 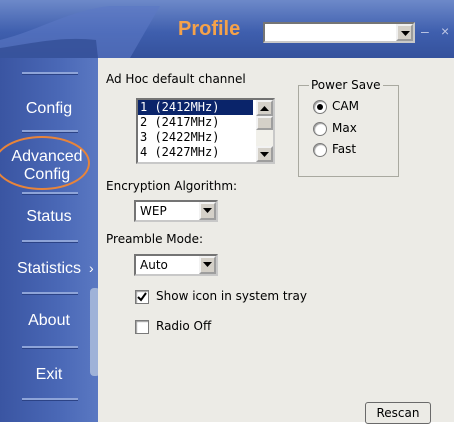 What do you see at coordinates (172, 186) in the screenshot?
I see `encryption-label: Encryption Algorithm:` at bounding box center [172, 186].